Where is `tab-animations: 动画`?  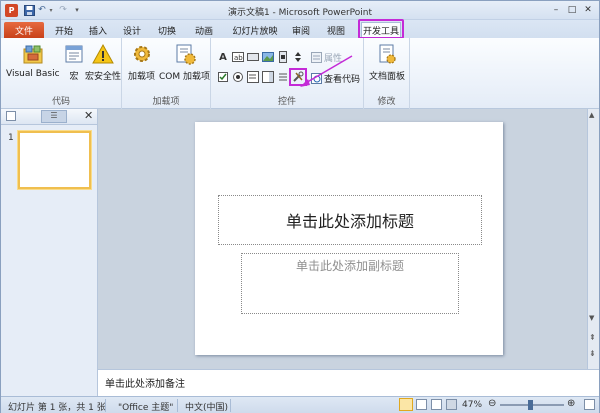
tab-animations: 动画 is located at coordinates (204, 30).